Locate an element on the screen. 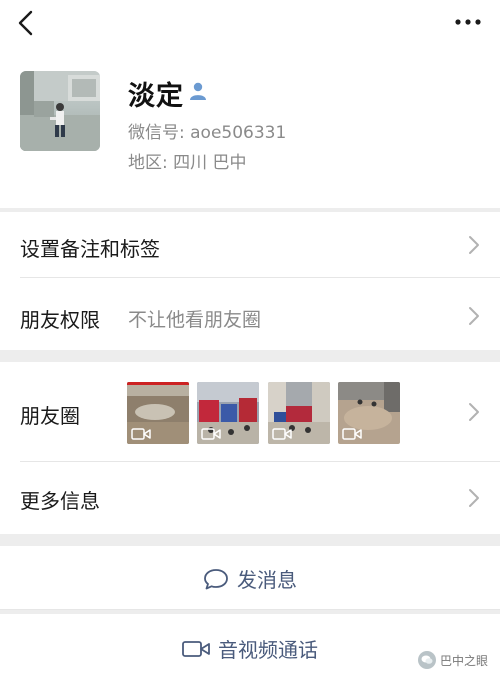 The height and width of the screenshot is (685, 500). region-text: 地区: 四川 巴中 is located at coordinates (187, 163).